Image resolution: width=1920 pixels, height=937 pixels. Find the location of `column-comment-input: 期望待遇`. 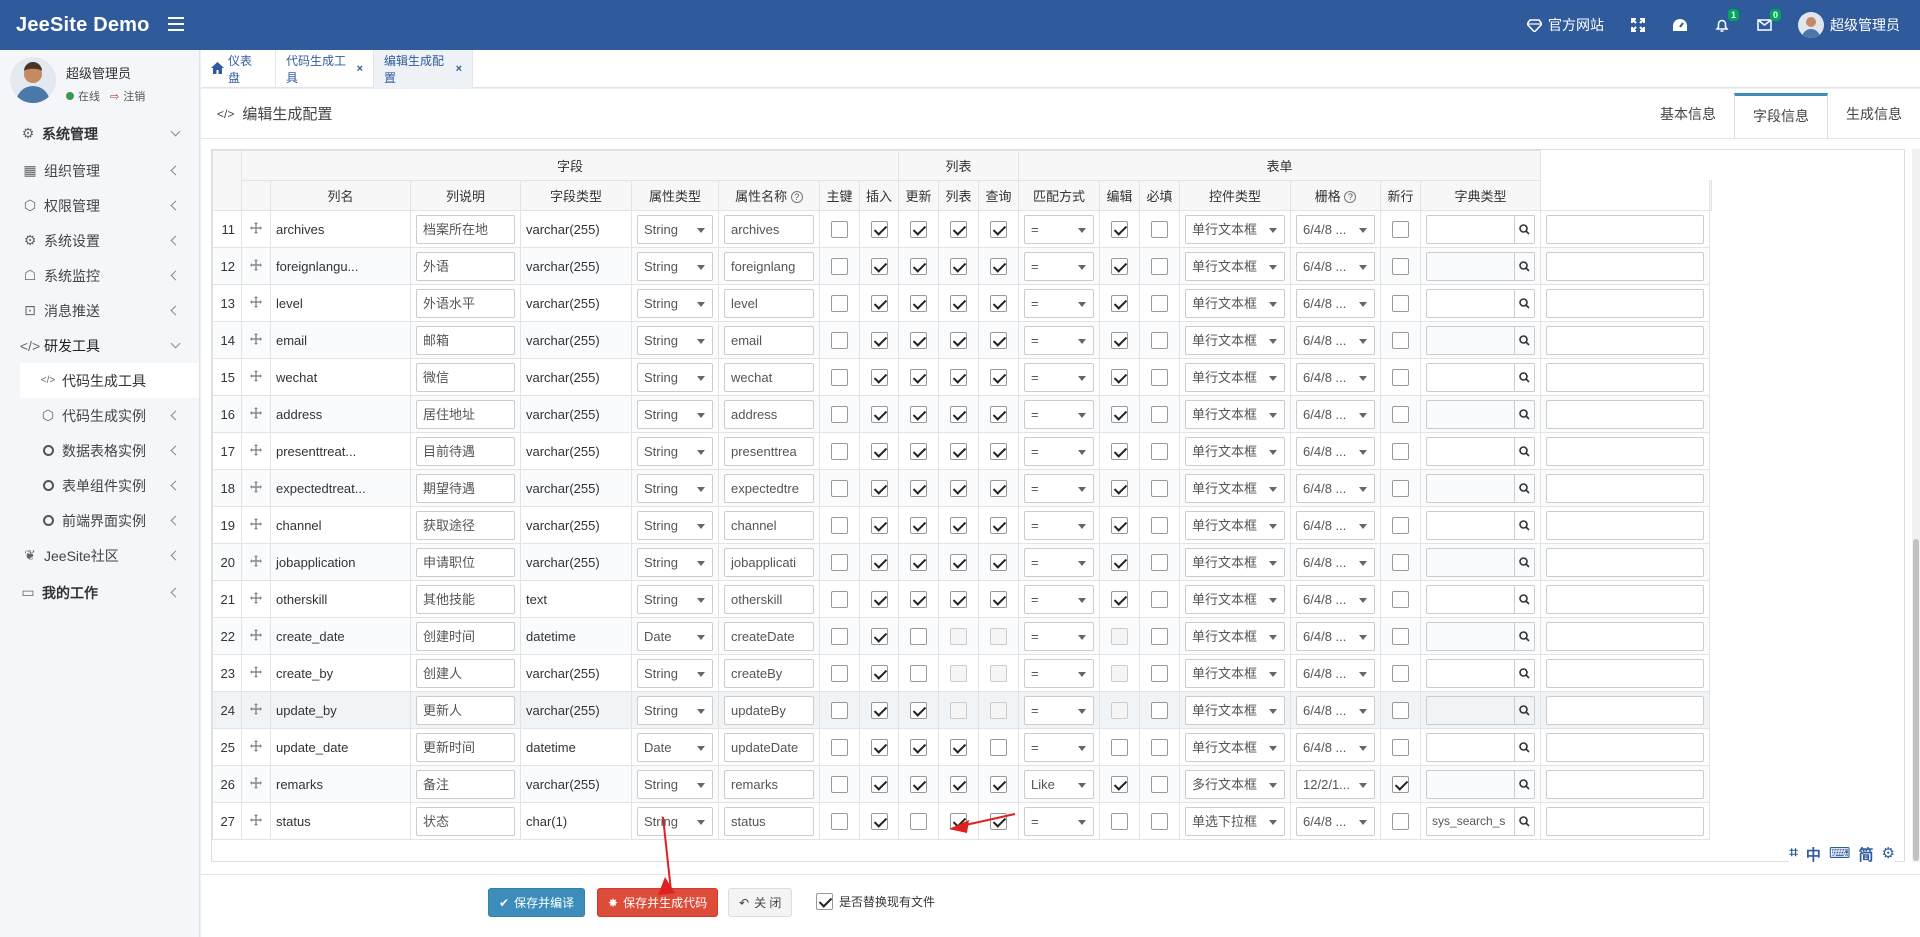

column-comment-input: 期望待遇 is located at coordinates (465, 488).